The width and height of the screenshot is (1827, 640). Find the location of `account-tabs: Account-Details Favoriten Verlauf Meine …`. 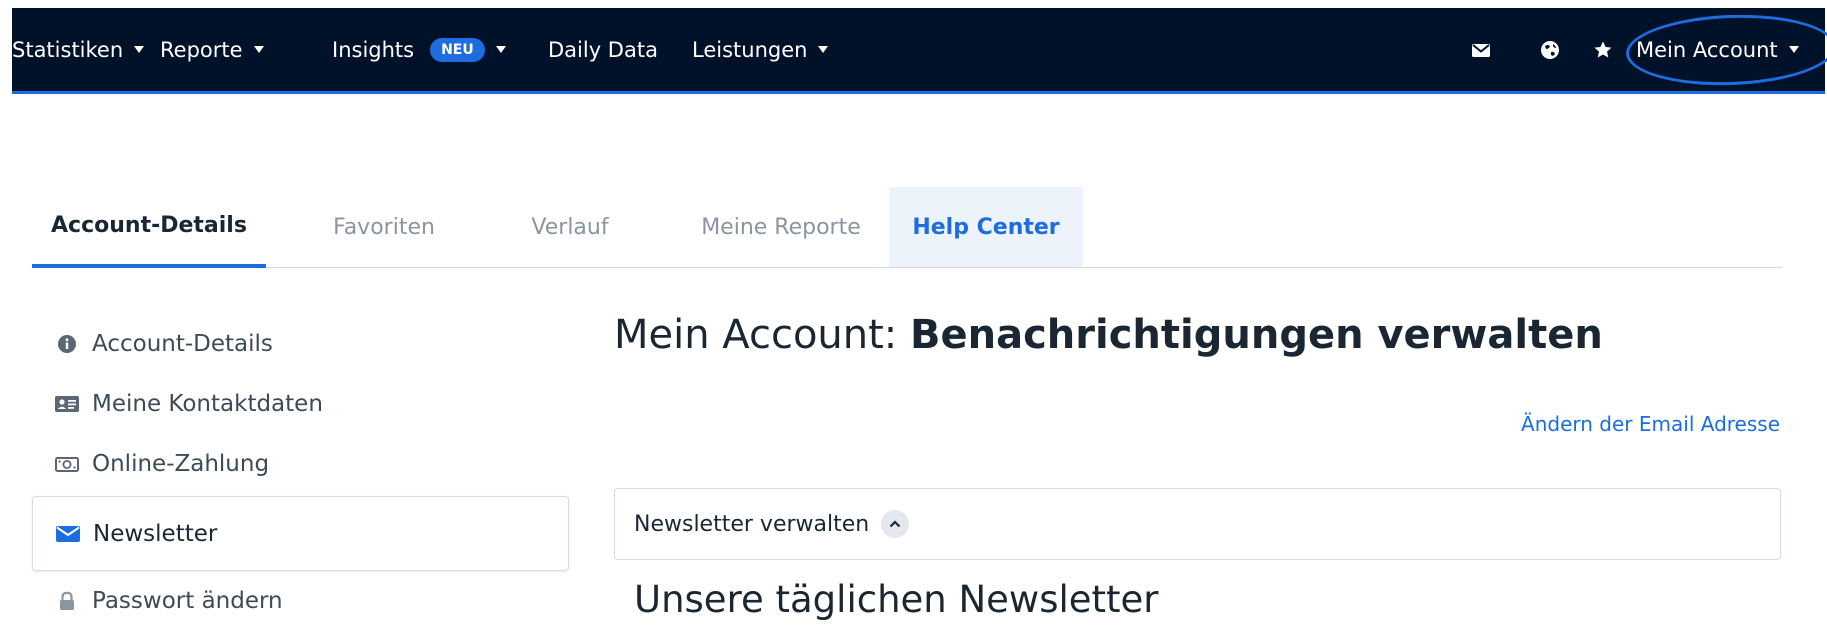

account-tabs: Account-Details Favoriten Verlauf Meine … is located at coordinates (907, 227).